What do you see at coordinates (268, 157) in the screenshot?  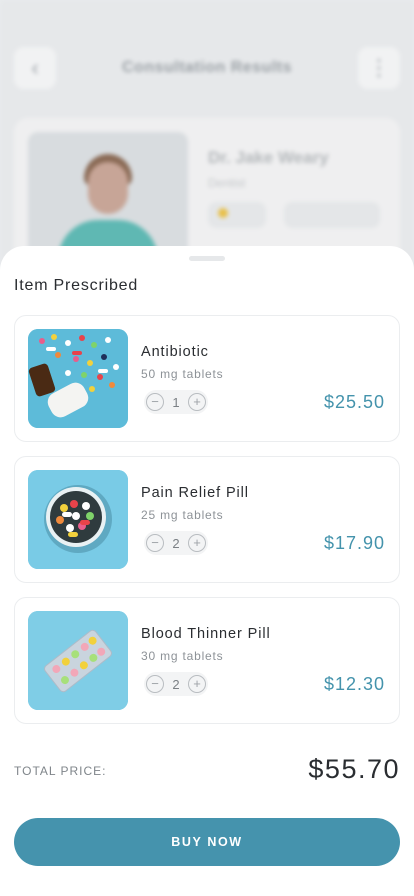 I see `doctor-name: Dr. Jake Weary` at bounding box center [268, 157].